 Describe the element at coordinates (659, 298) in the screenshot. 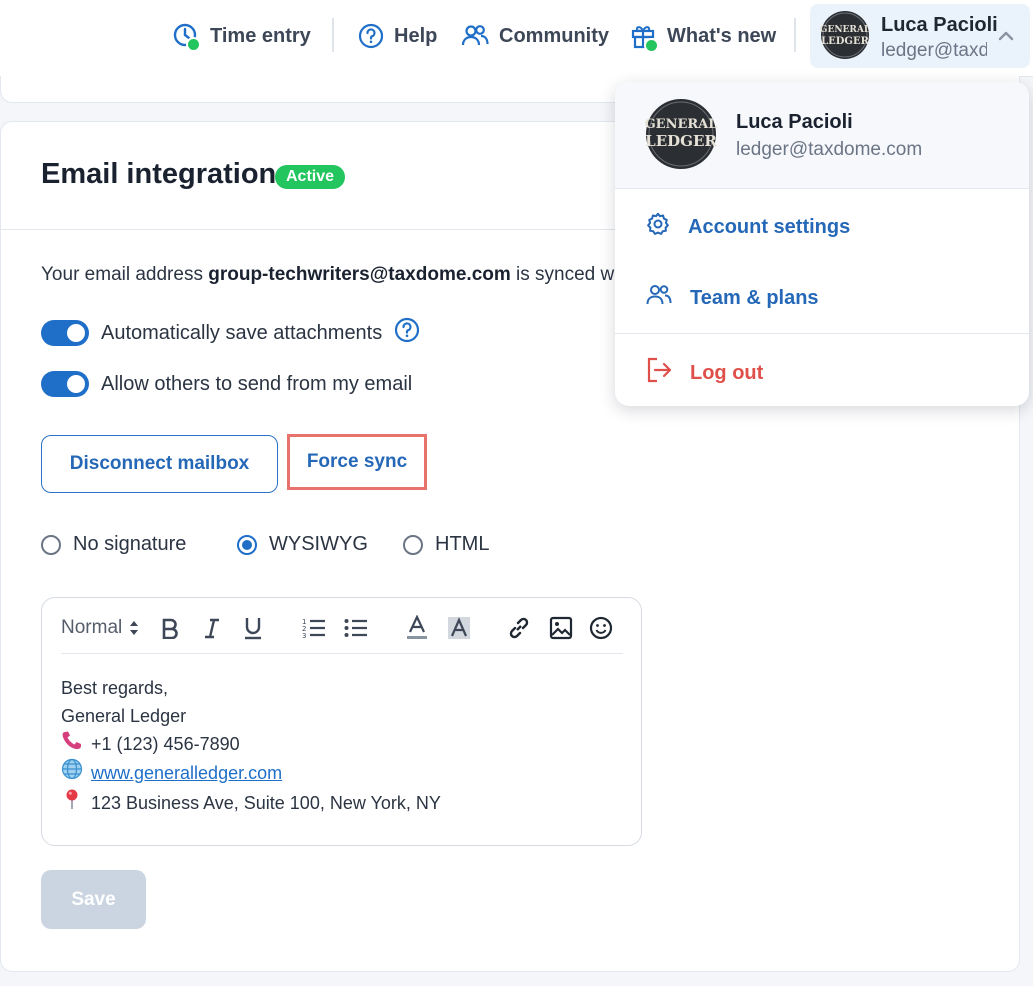

I see `team-icon` at that location.